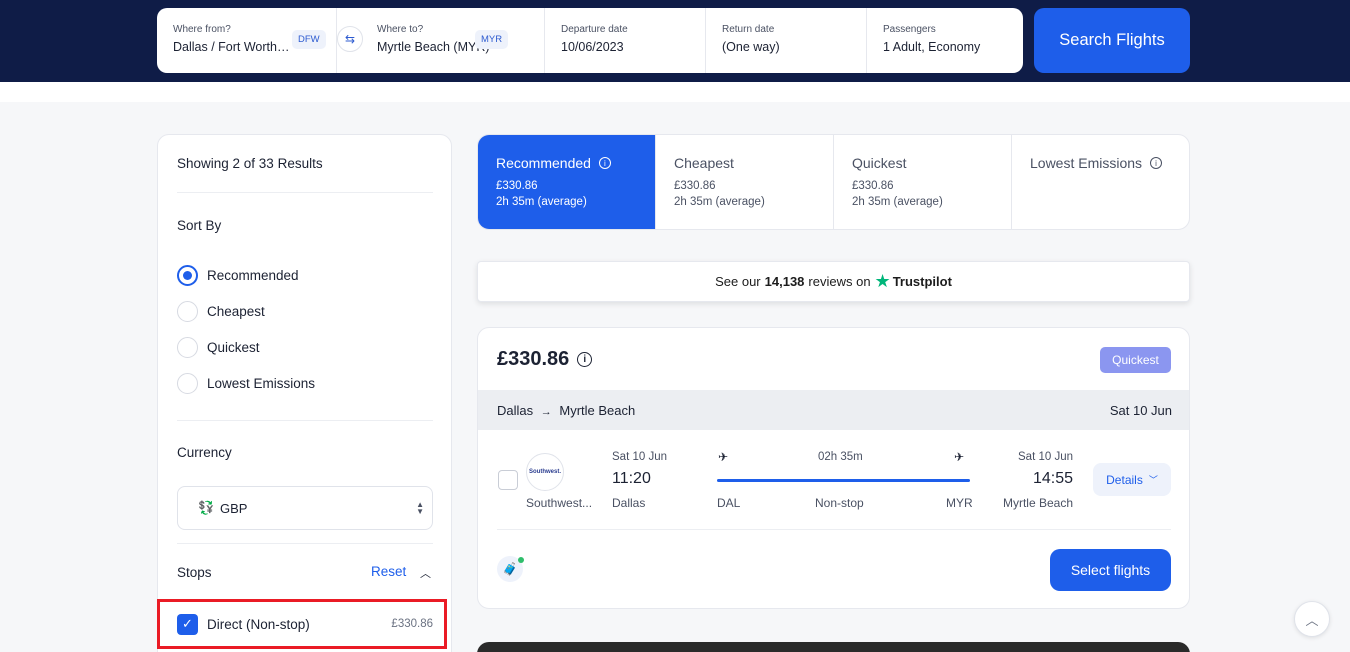  I want to click on tab-title: Cheapest, so click(704, 163).